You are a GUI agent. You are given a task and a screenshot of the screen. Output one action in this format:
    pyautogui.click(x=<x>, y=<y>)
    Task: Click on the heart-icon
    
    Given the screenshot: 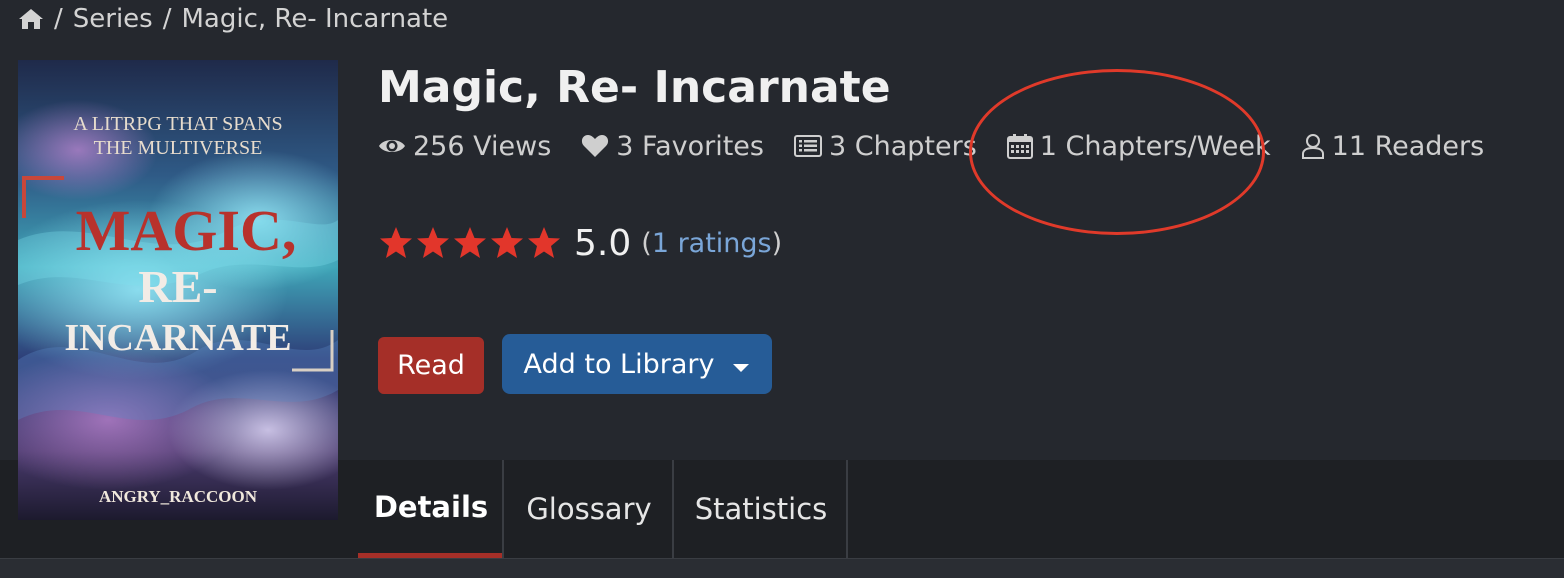 What is the action you would take?
    pyautogui.click(x=595, y=146)
    